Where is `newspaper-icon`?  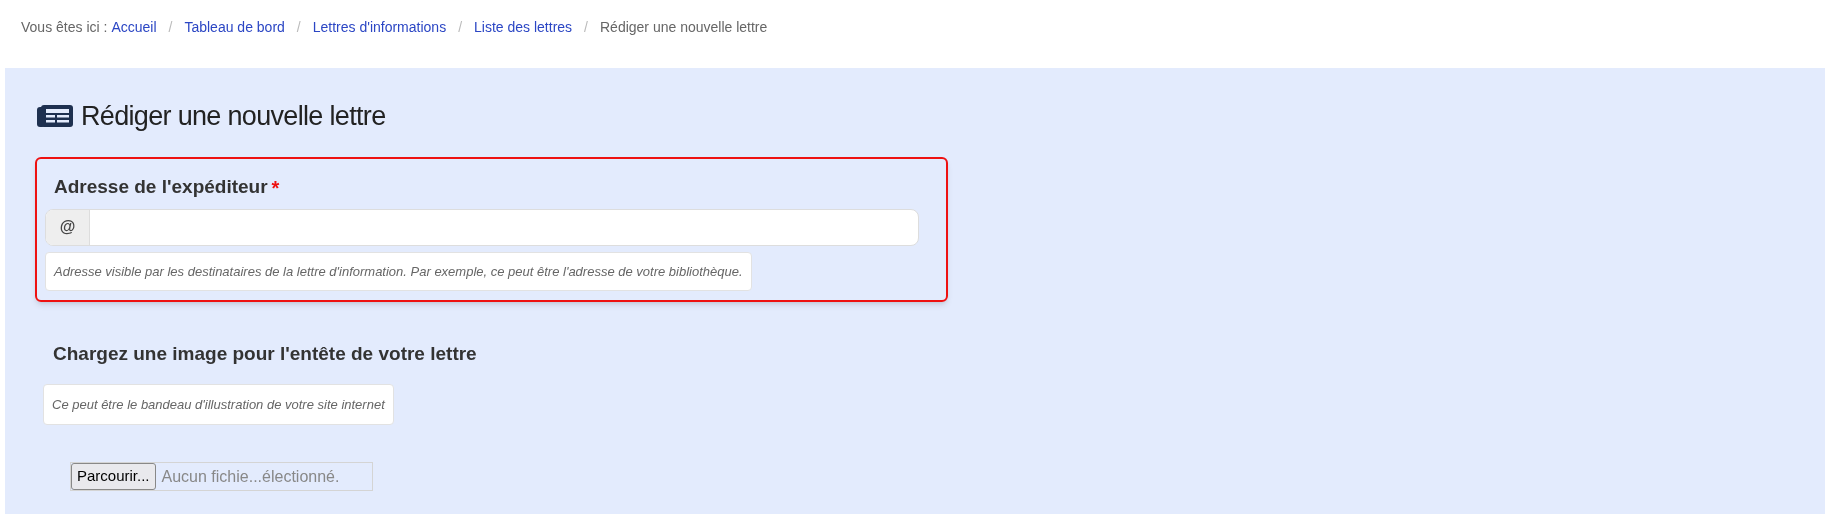
newspaper-icon is located at coordinates (55, 116).